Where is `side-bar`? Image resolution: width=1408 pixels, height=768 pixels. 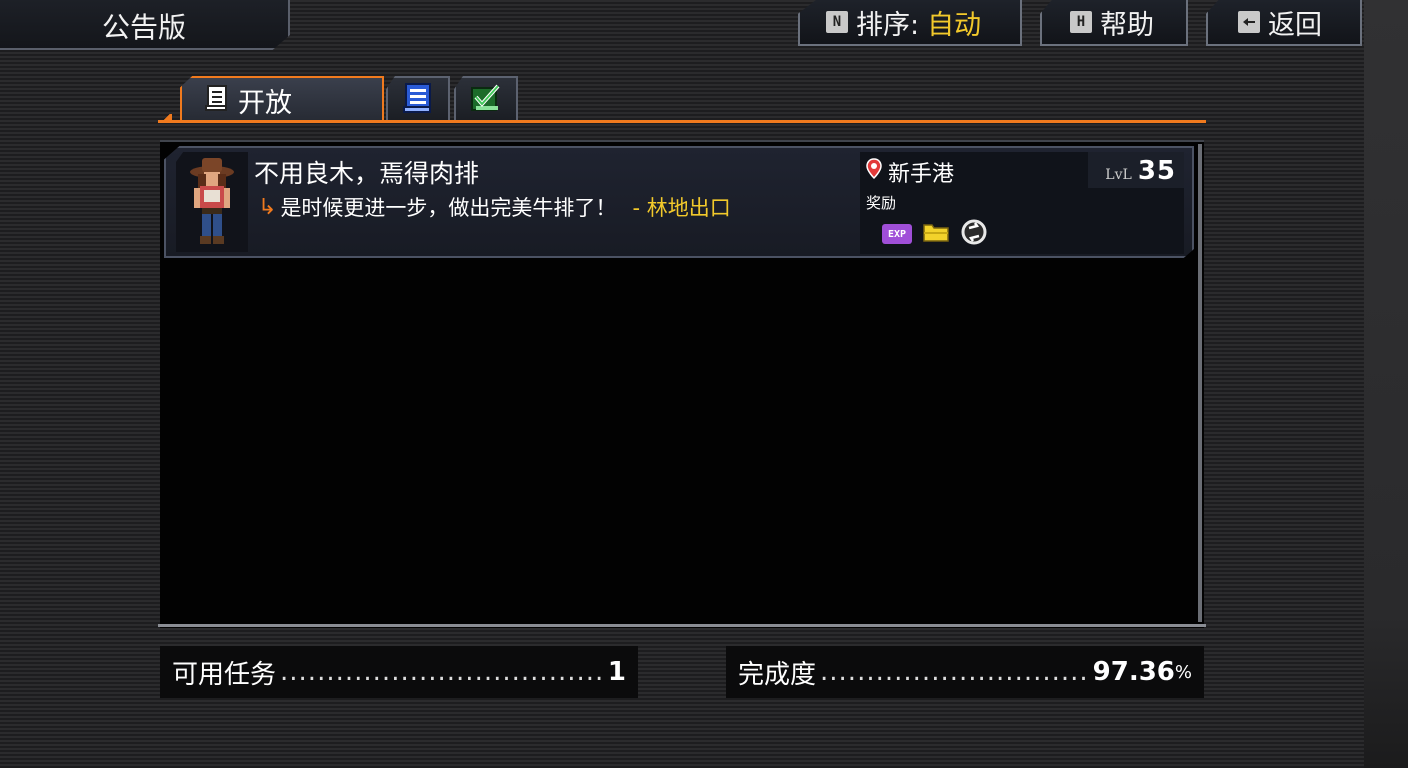
side-bar is located at coordinates (1386, 384).